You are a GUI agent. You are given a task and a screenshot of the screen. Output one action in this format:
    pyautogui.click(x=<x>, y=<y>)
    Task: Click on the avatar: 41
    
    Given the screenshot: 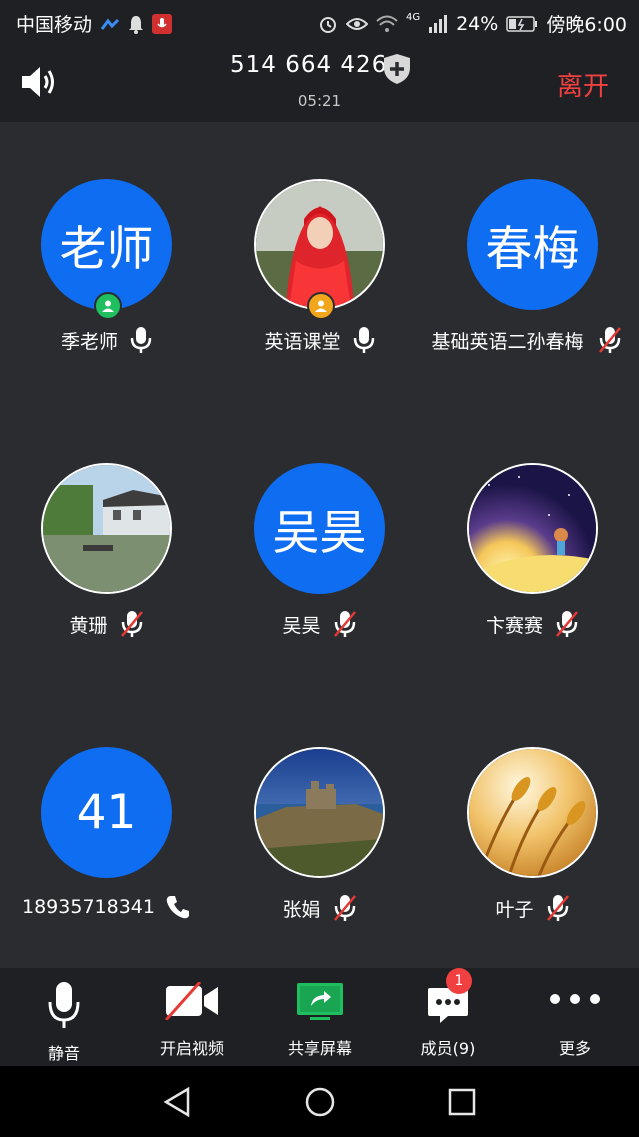 What is the action you would take?
    pyautogui.click(x=106, y=812)
    